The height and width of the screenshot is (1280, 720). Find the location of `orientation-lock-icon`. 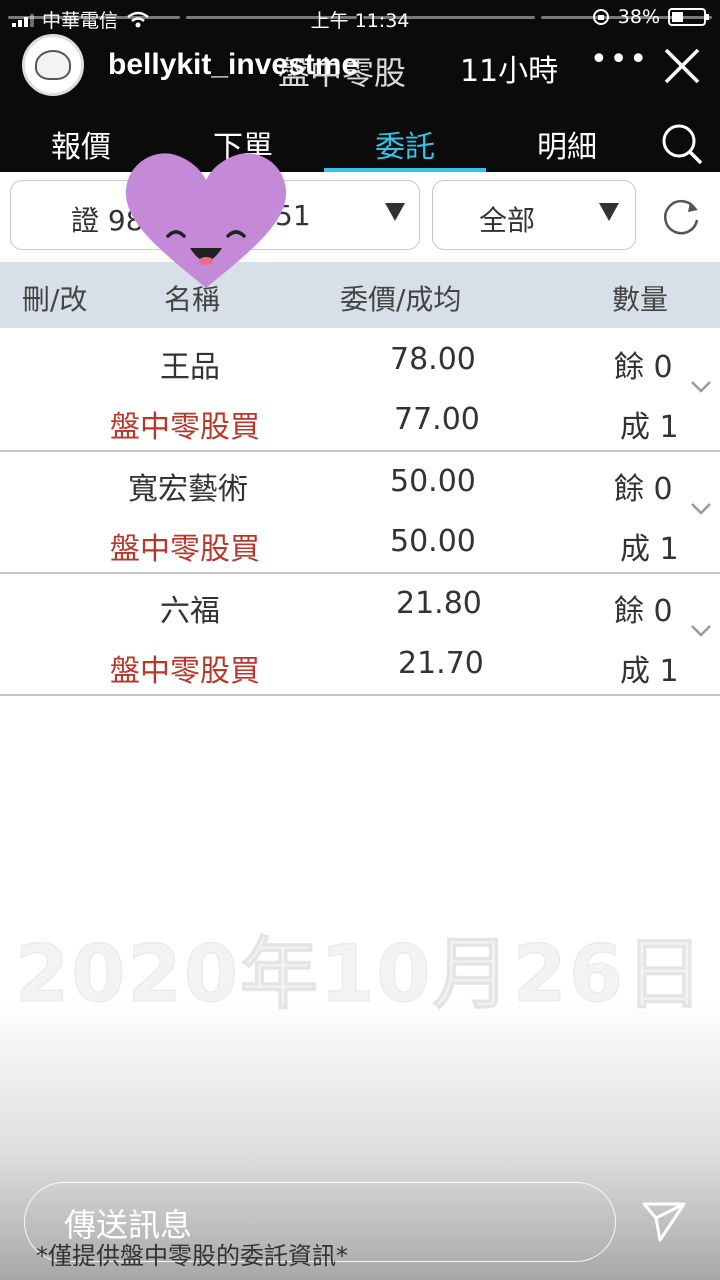

orientation-lock-icon is located at coordinates (600, 17).